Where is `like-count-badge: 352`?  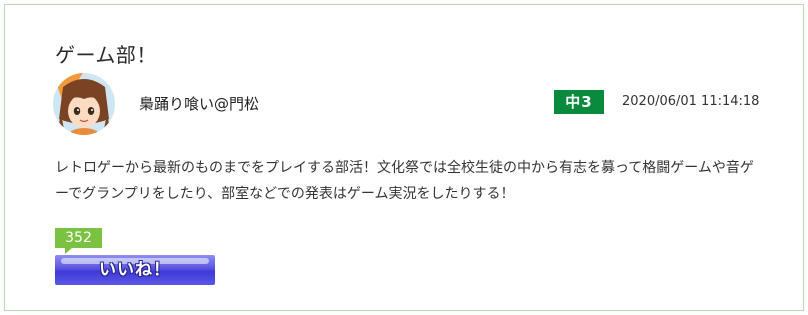
like-count-badge: 352 is located at coordinates (78, 241).